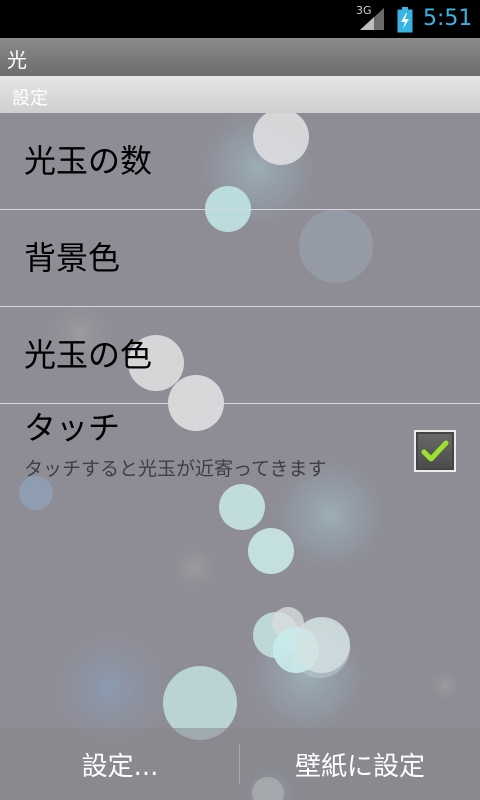  What do you see at coordinates (17, 60) in the screenshot?
I see `page-title: 光` at bounding box center [17, 60].